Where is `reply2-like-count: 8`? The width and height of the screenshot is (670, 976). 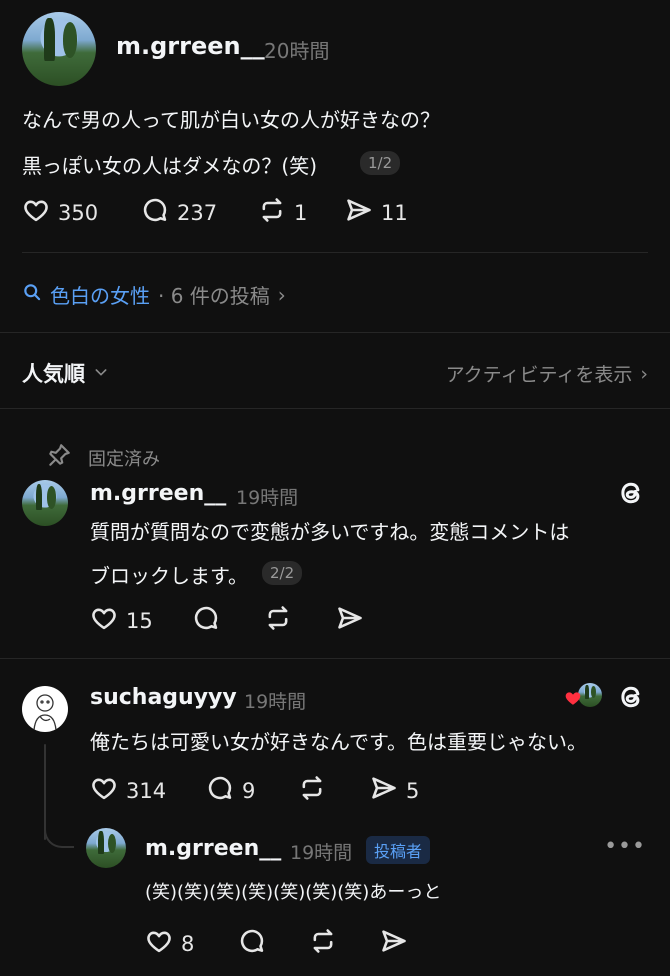
reply2-like-count: 8 is located at coordinates (188, 943).